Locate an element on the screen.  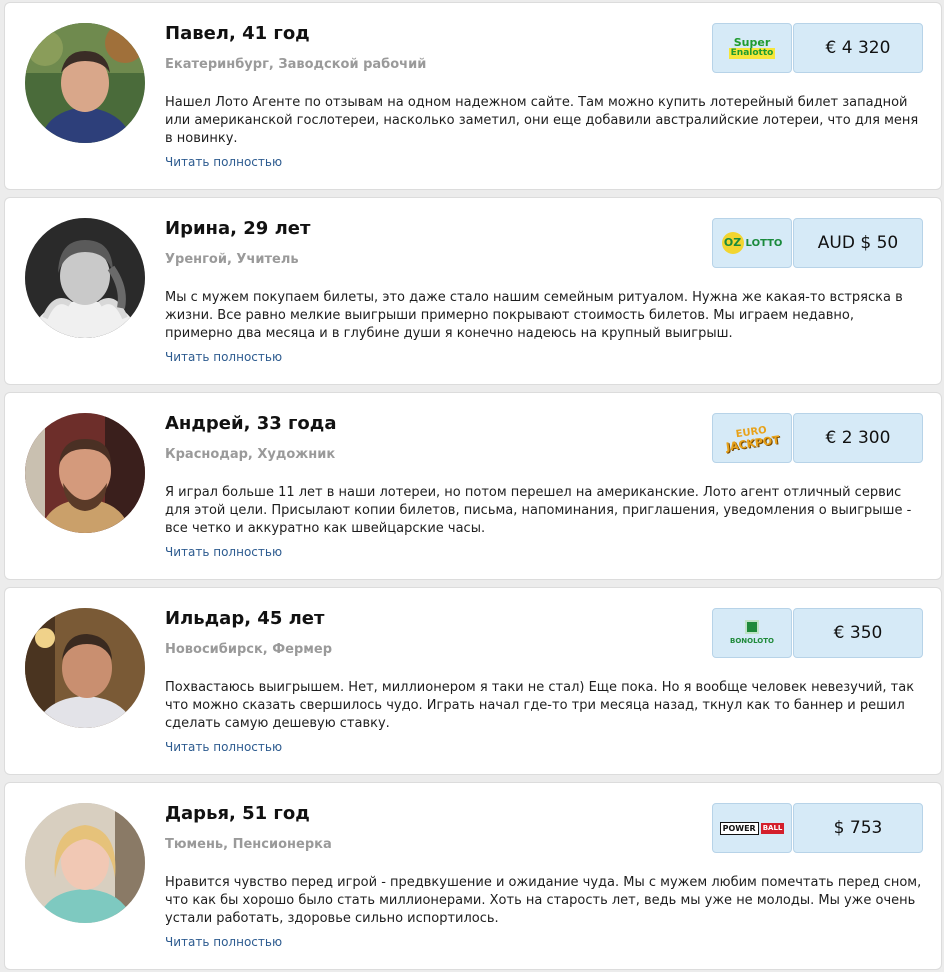
reviewer-city-job: Уренгой, Учитель is located at coordinates (232, 259).